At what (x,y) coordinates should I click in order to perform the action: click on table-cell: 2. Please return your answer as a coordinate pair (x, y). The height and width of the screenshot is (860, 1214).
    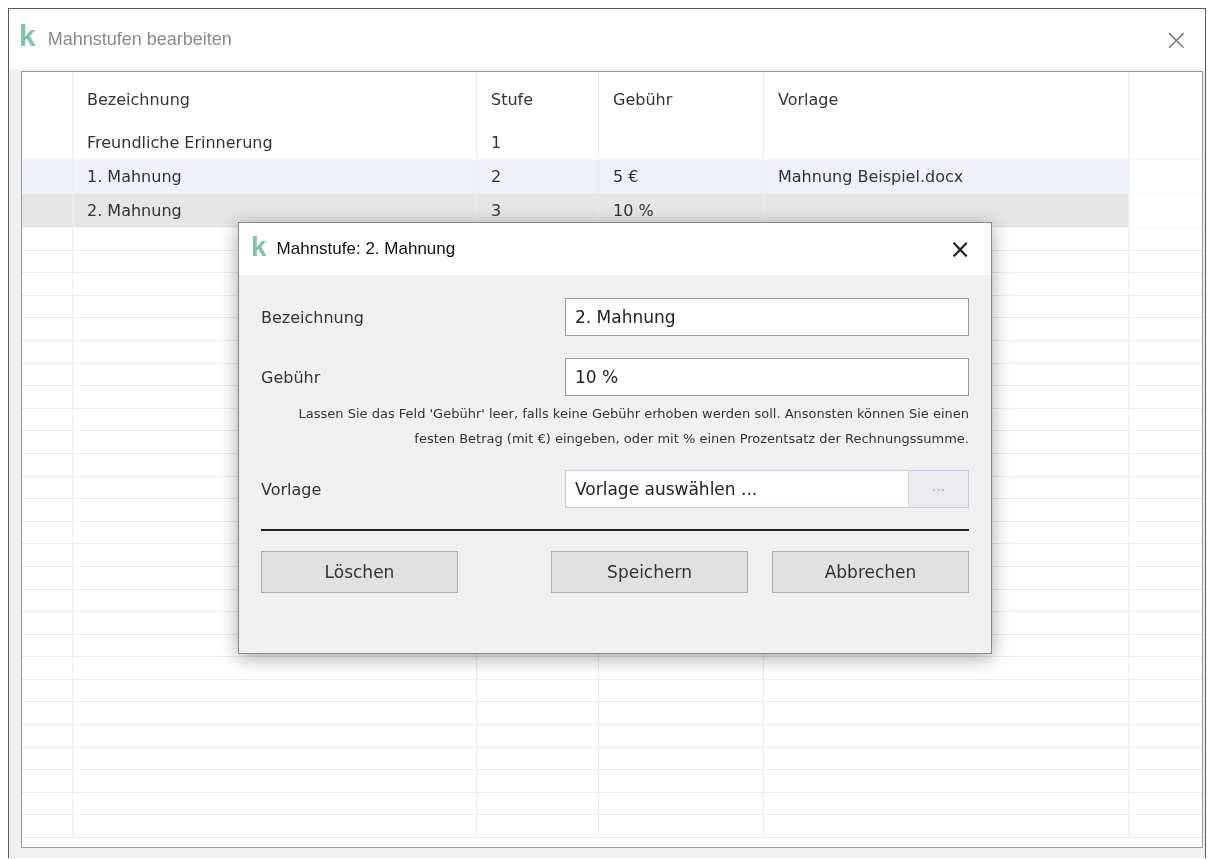
    Looking at the image, I should click on (496, 176).